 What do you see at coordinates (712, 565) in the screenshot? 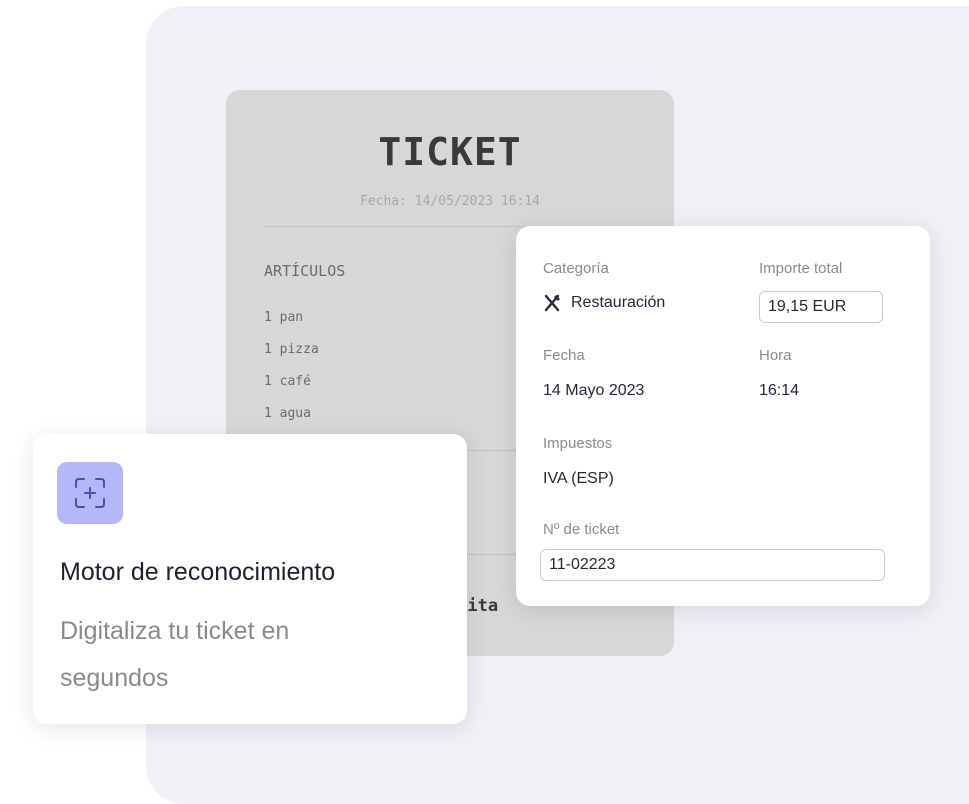
I see `ticket-number-field: 11-02223` at bounding box center [712, 565].